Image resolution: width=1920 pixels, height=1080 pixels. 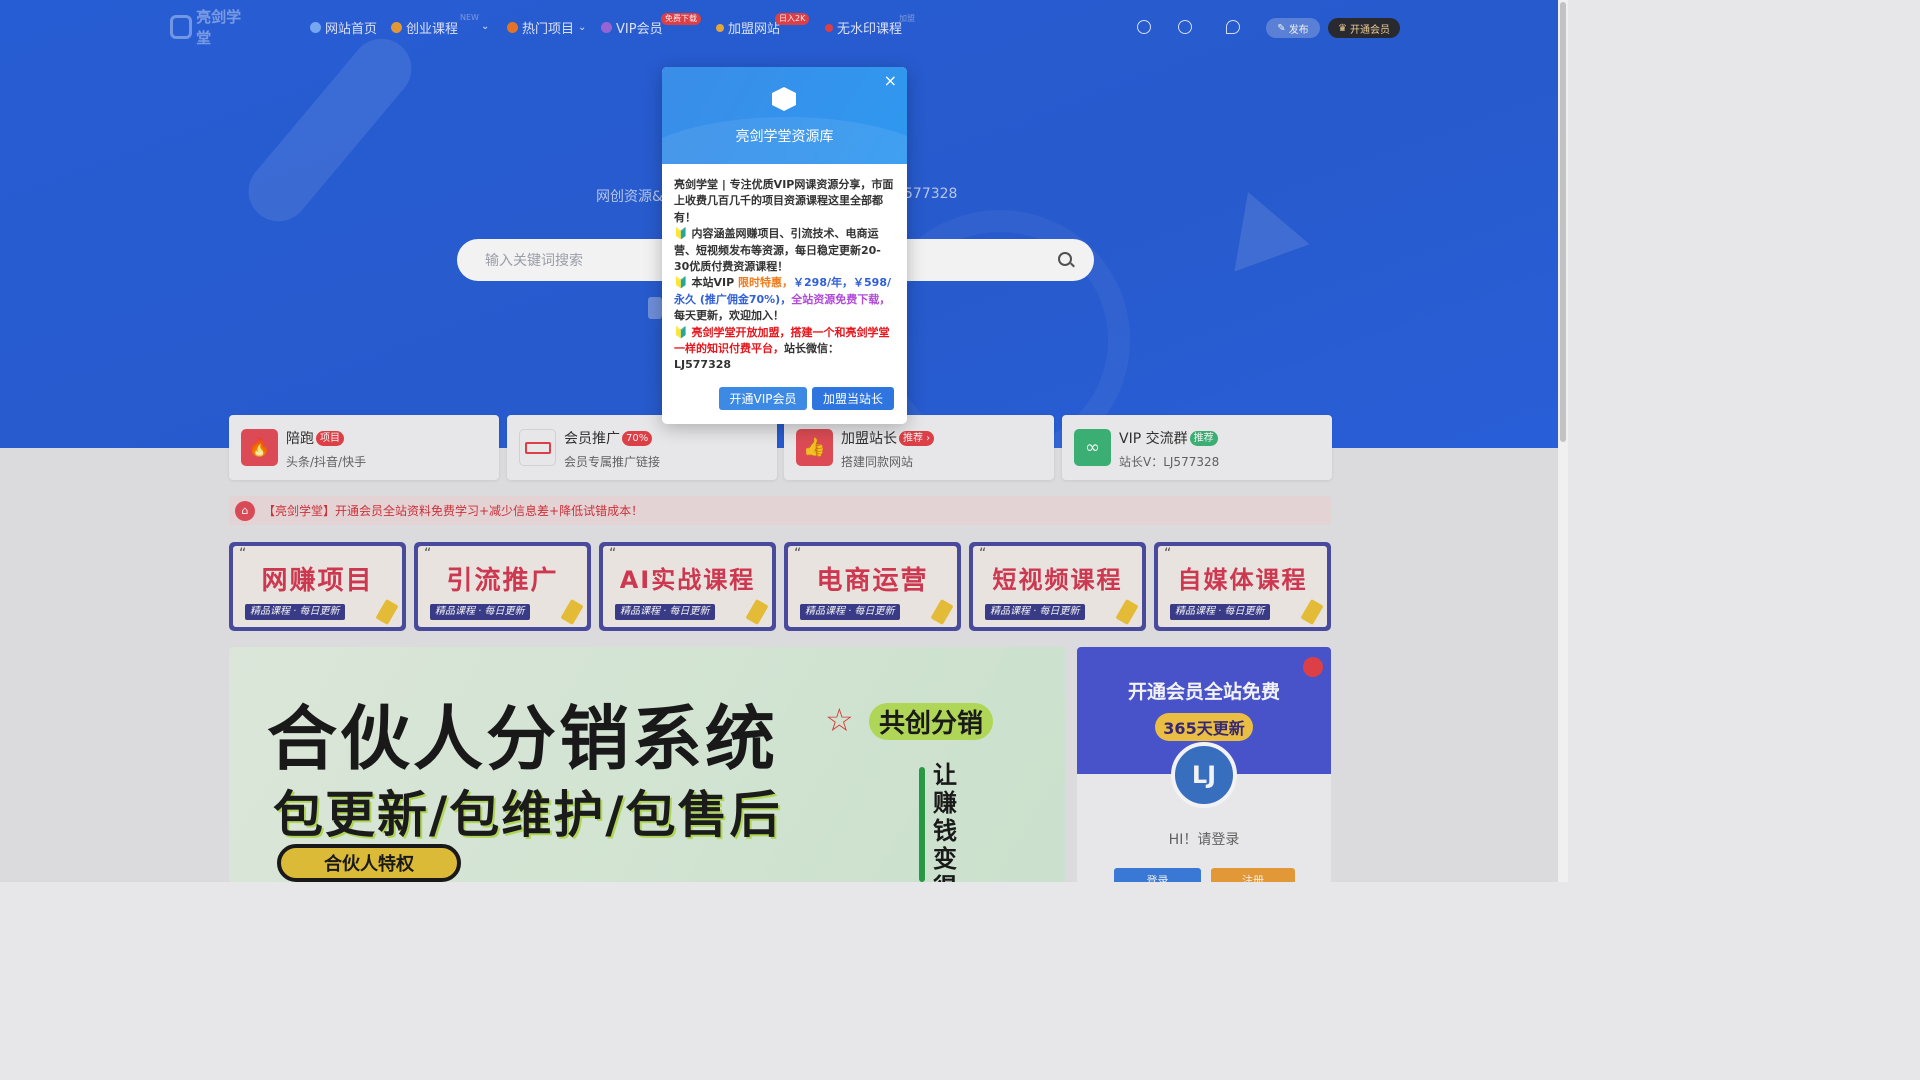 I want to click on close-icon: ×, so click(x=890, y=81).